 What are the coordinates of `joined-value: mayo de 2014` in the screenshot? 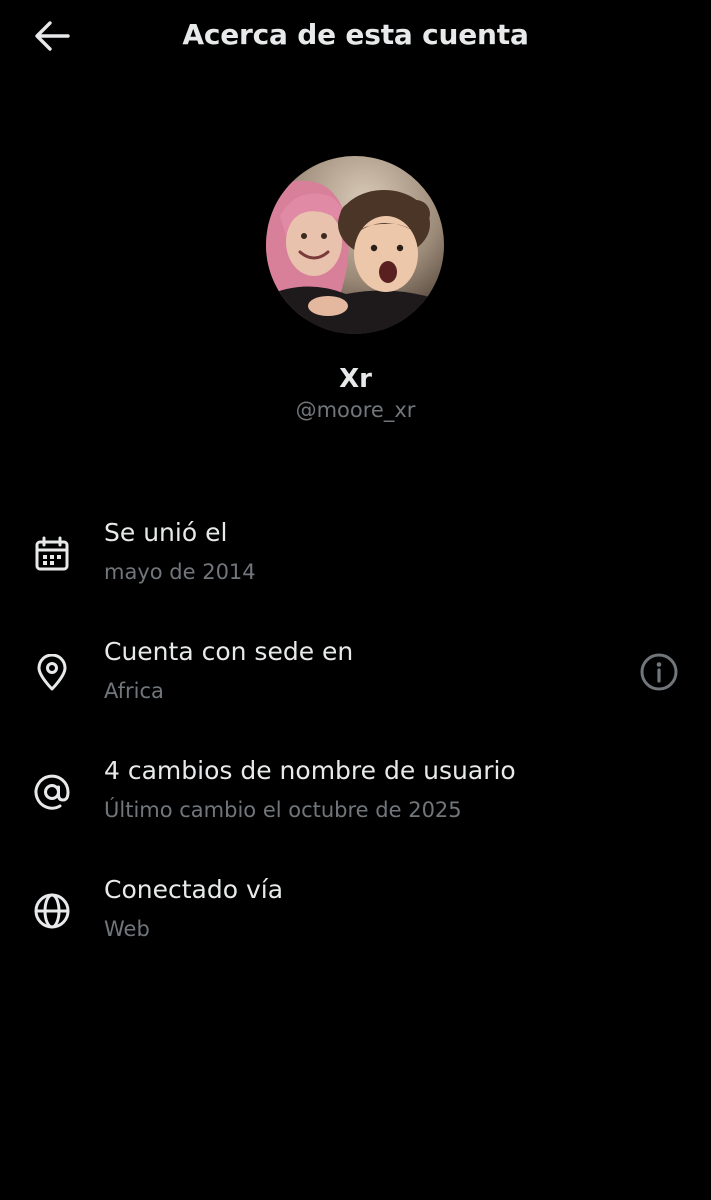 It's located at (180, 572).